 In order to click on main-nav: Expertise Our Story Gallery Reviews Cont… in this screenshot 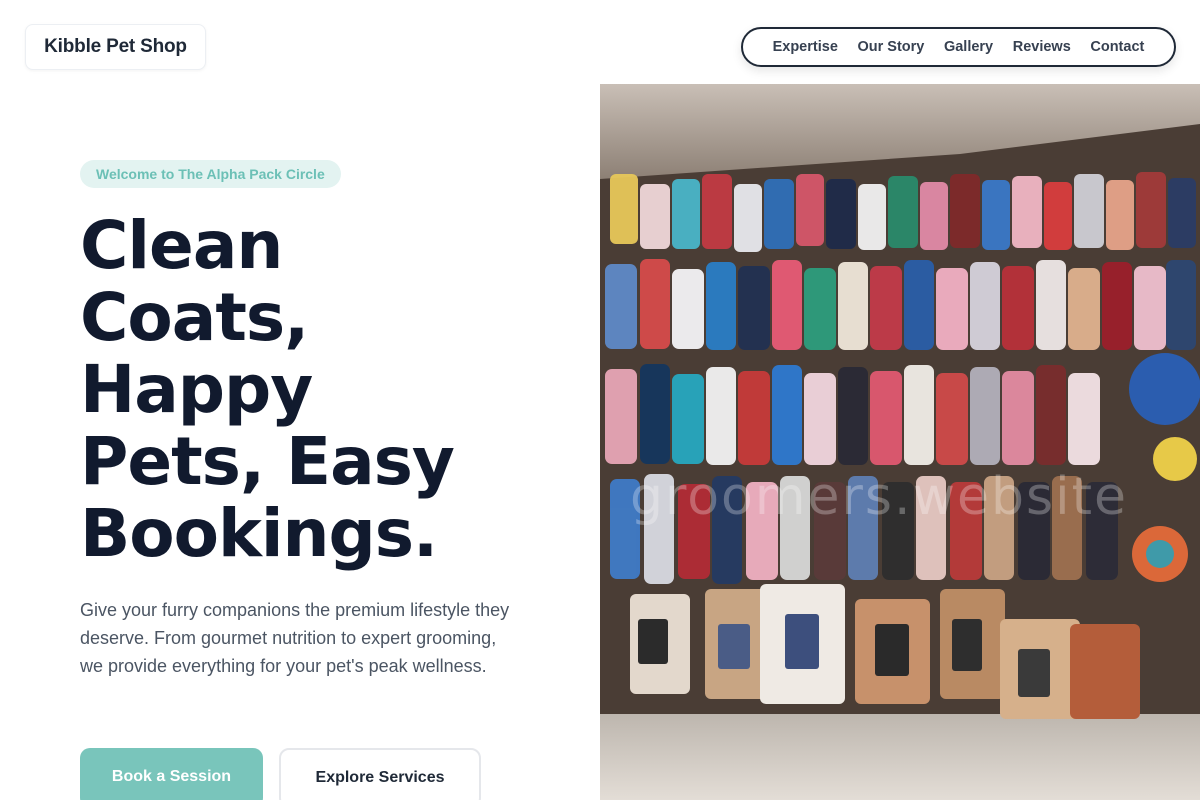, I will do `click(958, 47)`.